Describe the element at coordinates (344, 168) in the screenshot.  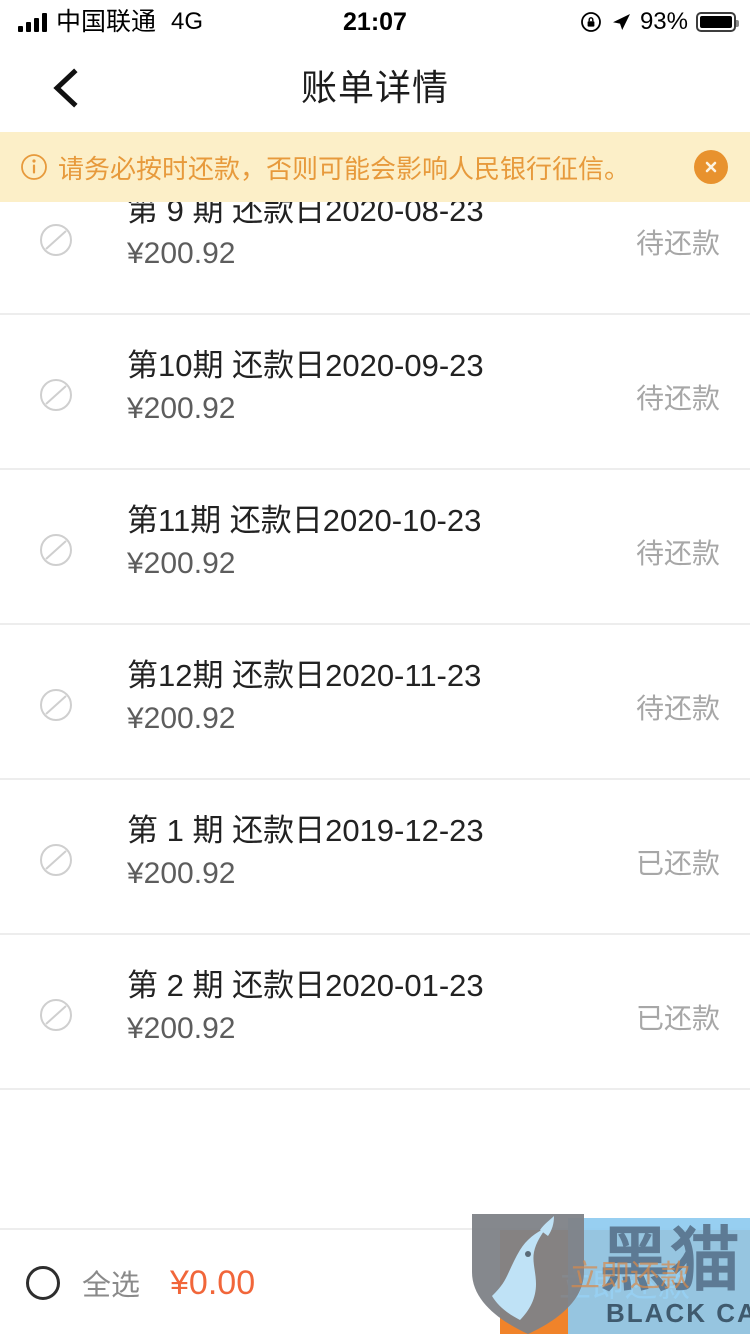
I see `warning-banner-text: 请务必按时还款，否则可能会影响人民银行征信。` at that location.